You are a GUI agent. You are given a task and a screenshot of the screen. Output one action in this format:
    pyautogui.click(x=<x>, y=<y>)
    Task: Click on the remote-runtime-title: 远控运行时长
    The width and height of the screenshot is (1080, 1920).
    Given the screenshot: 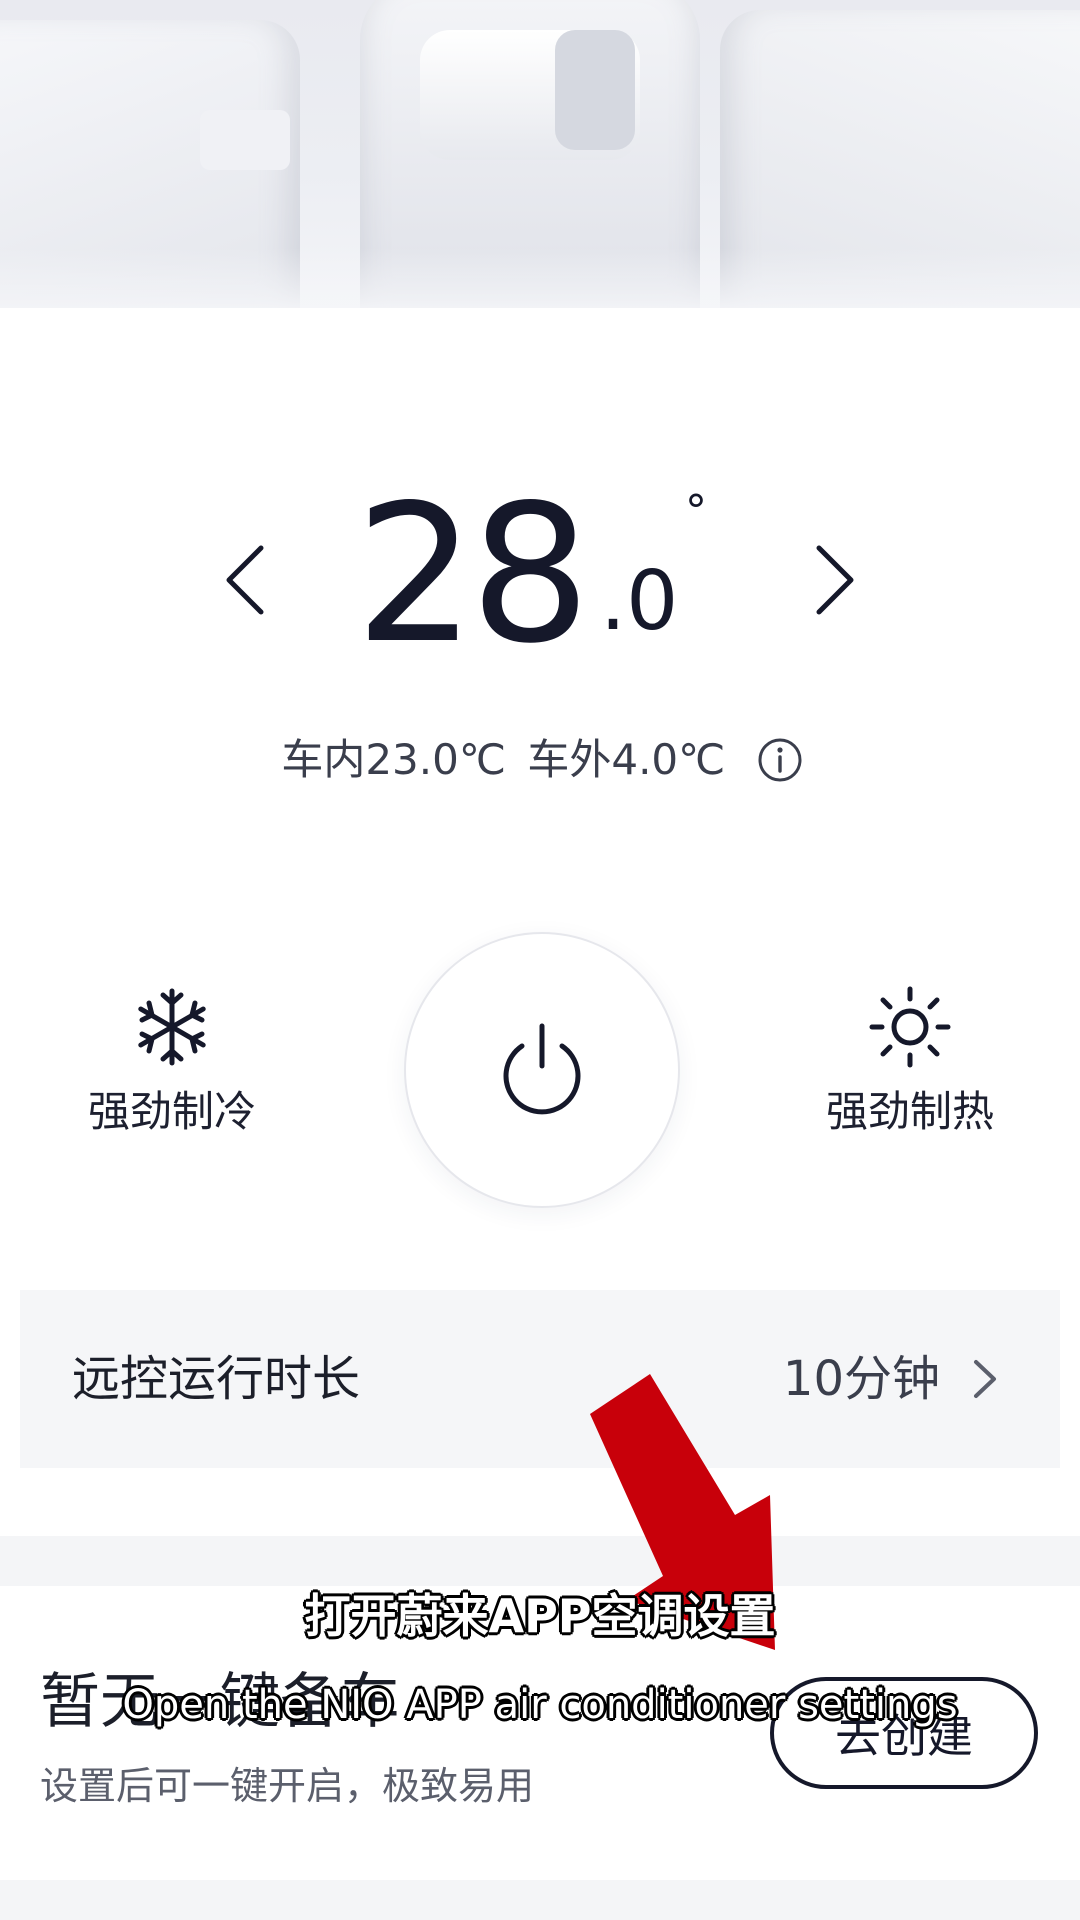 What is the action you would take?
    pyautogui.click(x=216, y=1379)
    